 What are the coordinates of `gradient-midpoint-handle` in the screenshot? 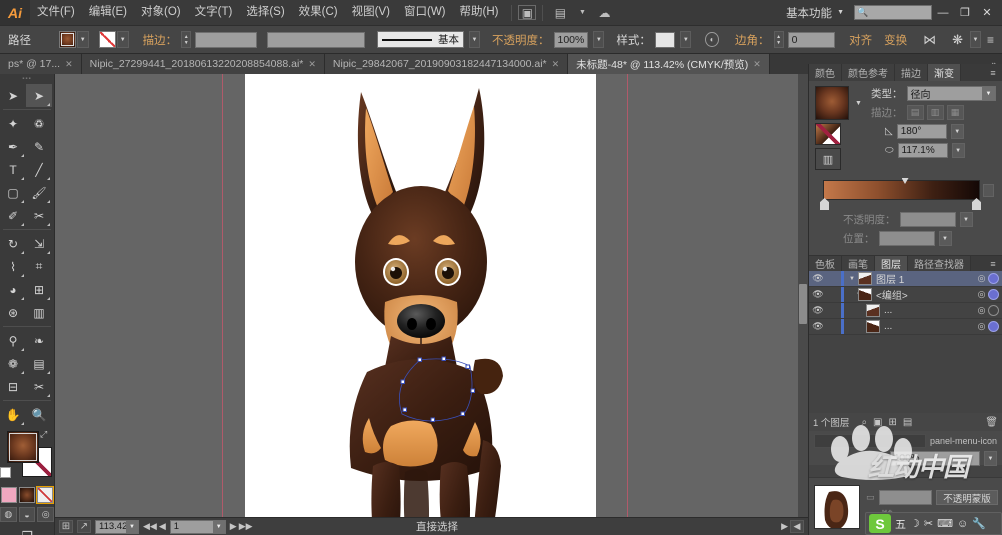 It's located at (905, 181).